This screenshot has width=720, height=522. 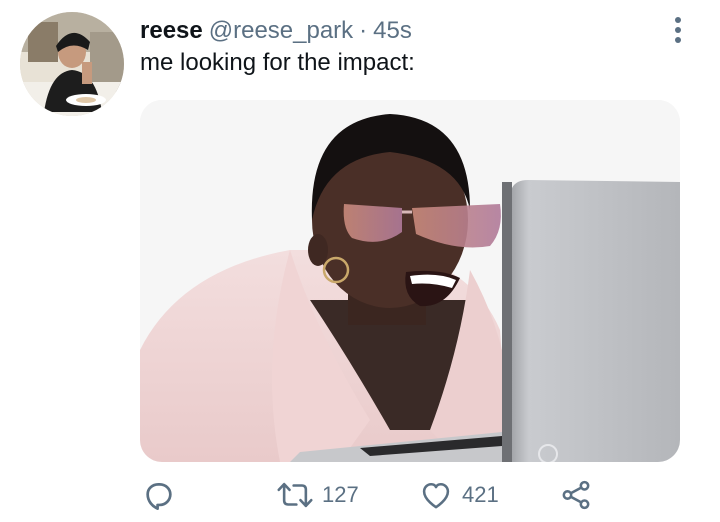 I want to click on timestamp: 45s, so click(x=392, y=31).